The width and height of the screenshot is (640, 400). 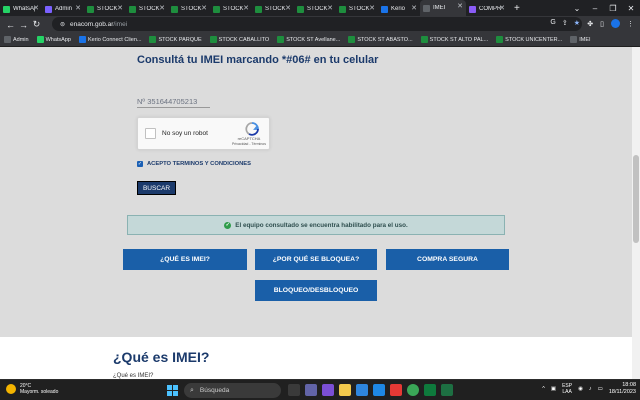 What do you see at coordinates (294, 390) in the screenshot?
I see `task-view-icon` at bounding box center [294, 390].